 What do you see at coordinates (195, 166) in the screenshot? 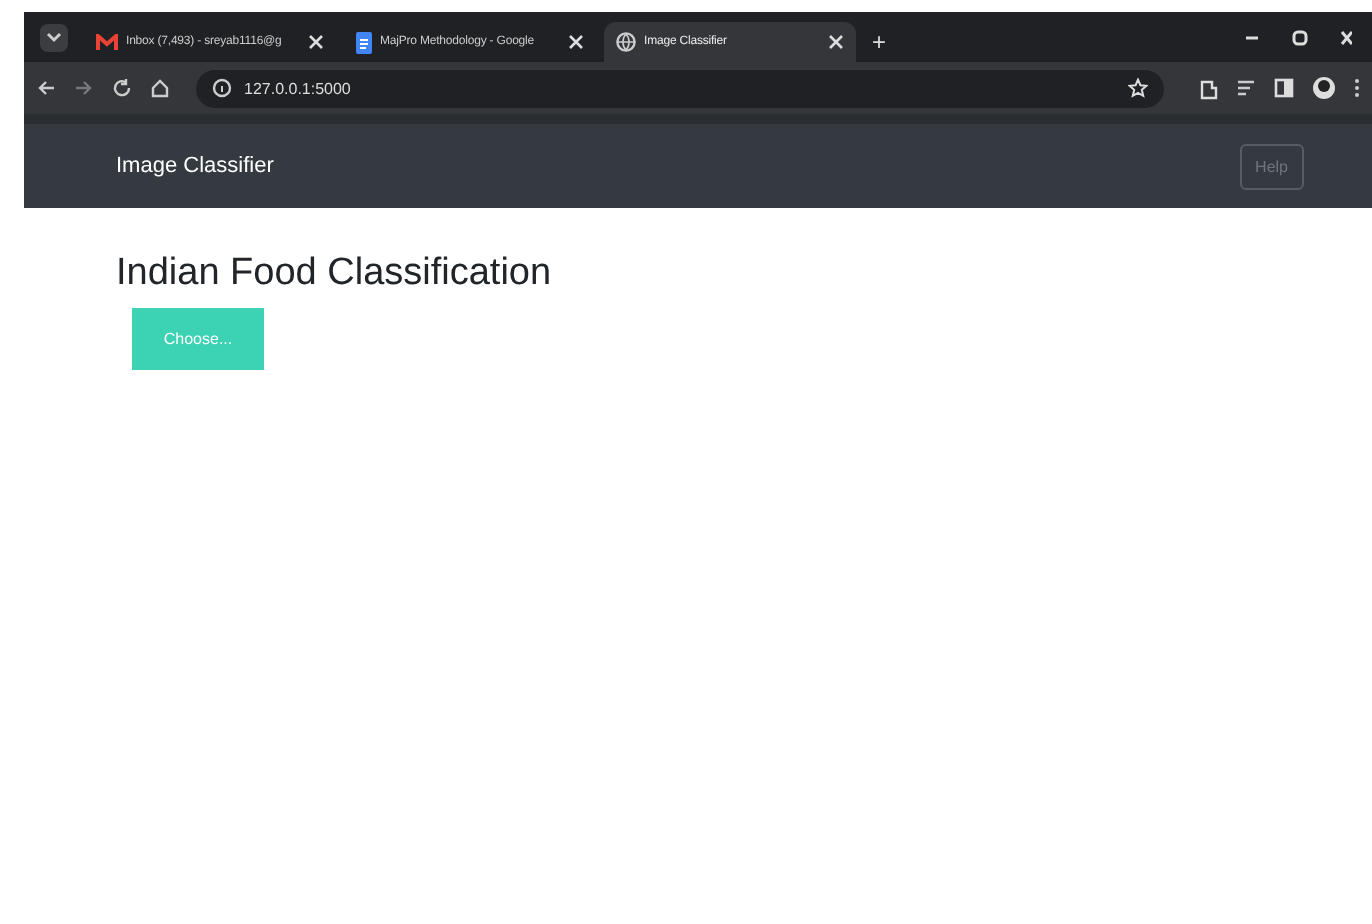
I see `brand-title: Image Classifier` at bounding box center [195, 166].